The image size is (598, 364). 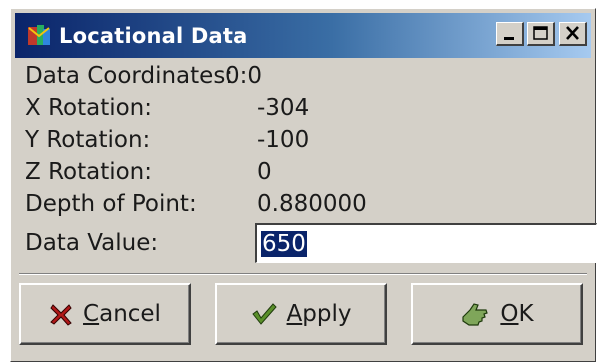 I want to click on separator, so click(x=303, y=274).